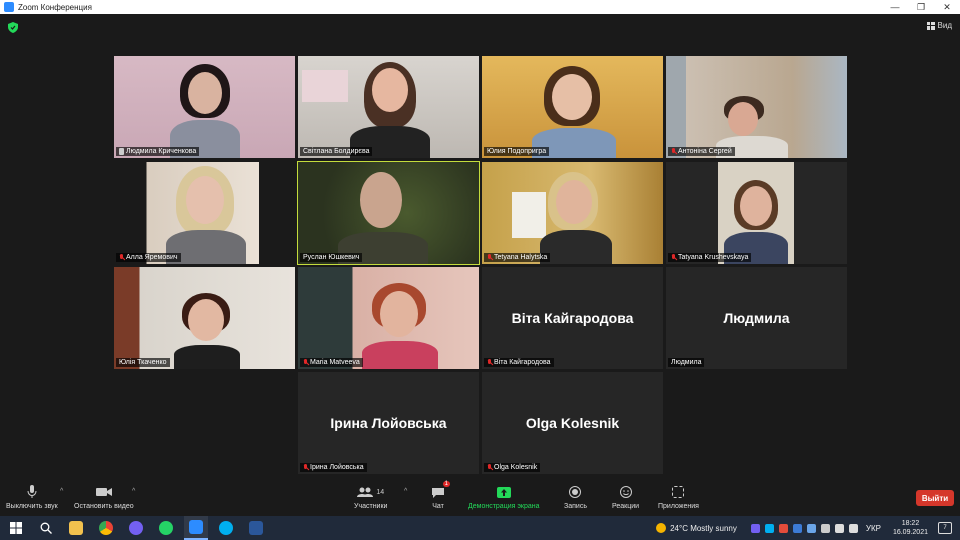 The image size is (960, 540). Describe the element at coordinates (13, 27) in the screenshot. I see `shield-icon` at that location.